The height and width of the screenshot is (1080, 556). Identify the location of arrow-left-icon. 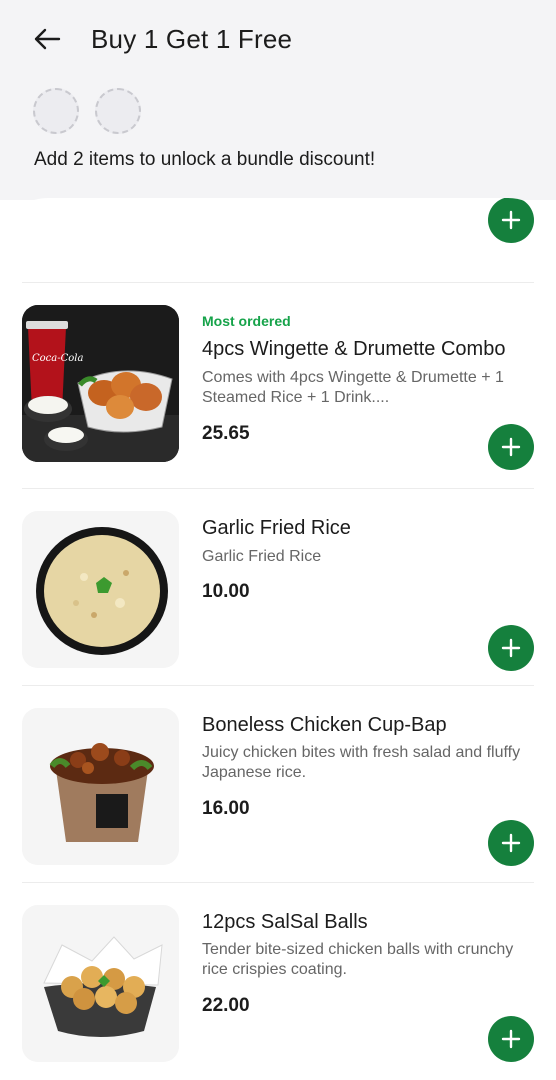
(47, 39).